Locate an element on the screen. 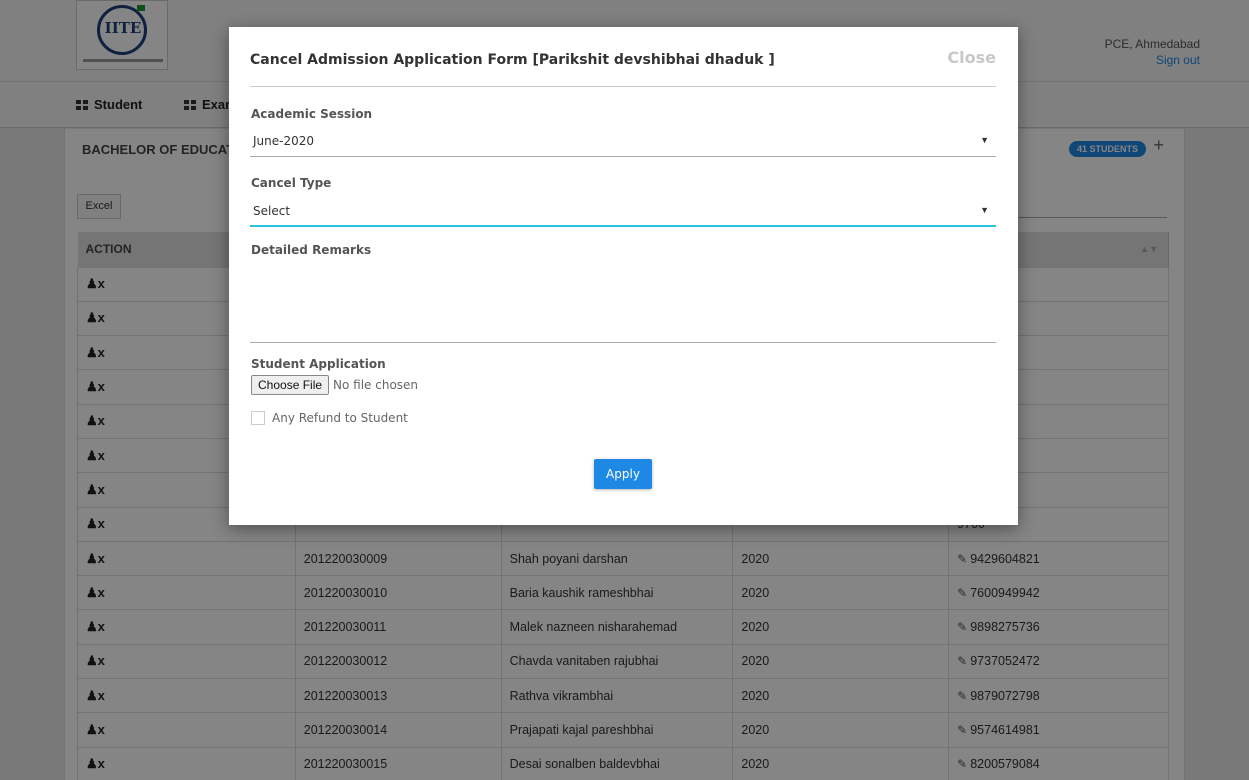  remarks-textarea is located at coordinates (623, 309).